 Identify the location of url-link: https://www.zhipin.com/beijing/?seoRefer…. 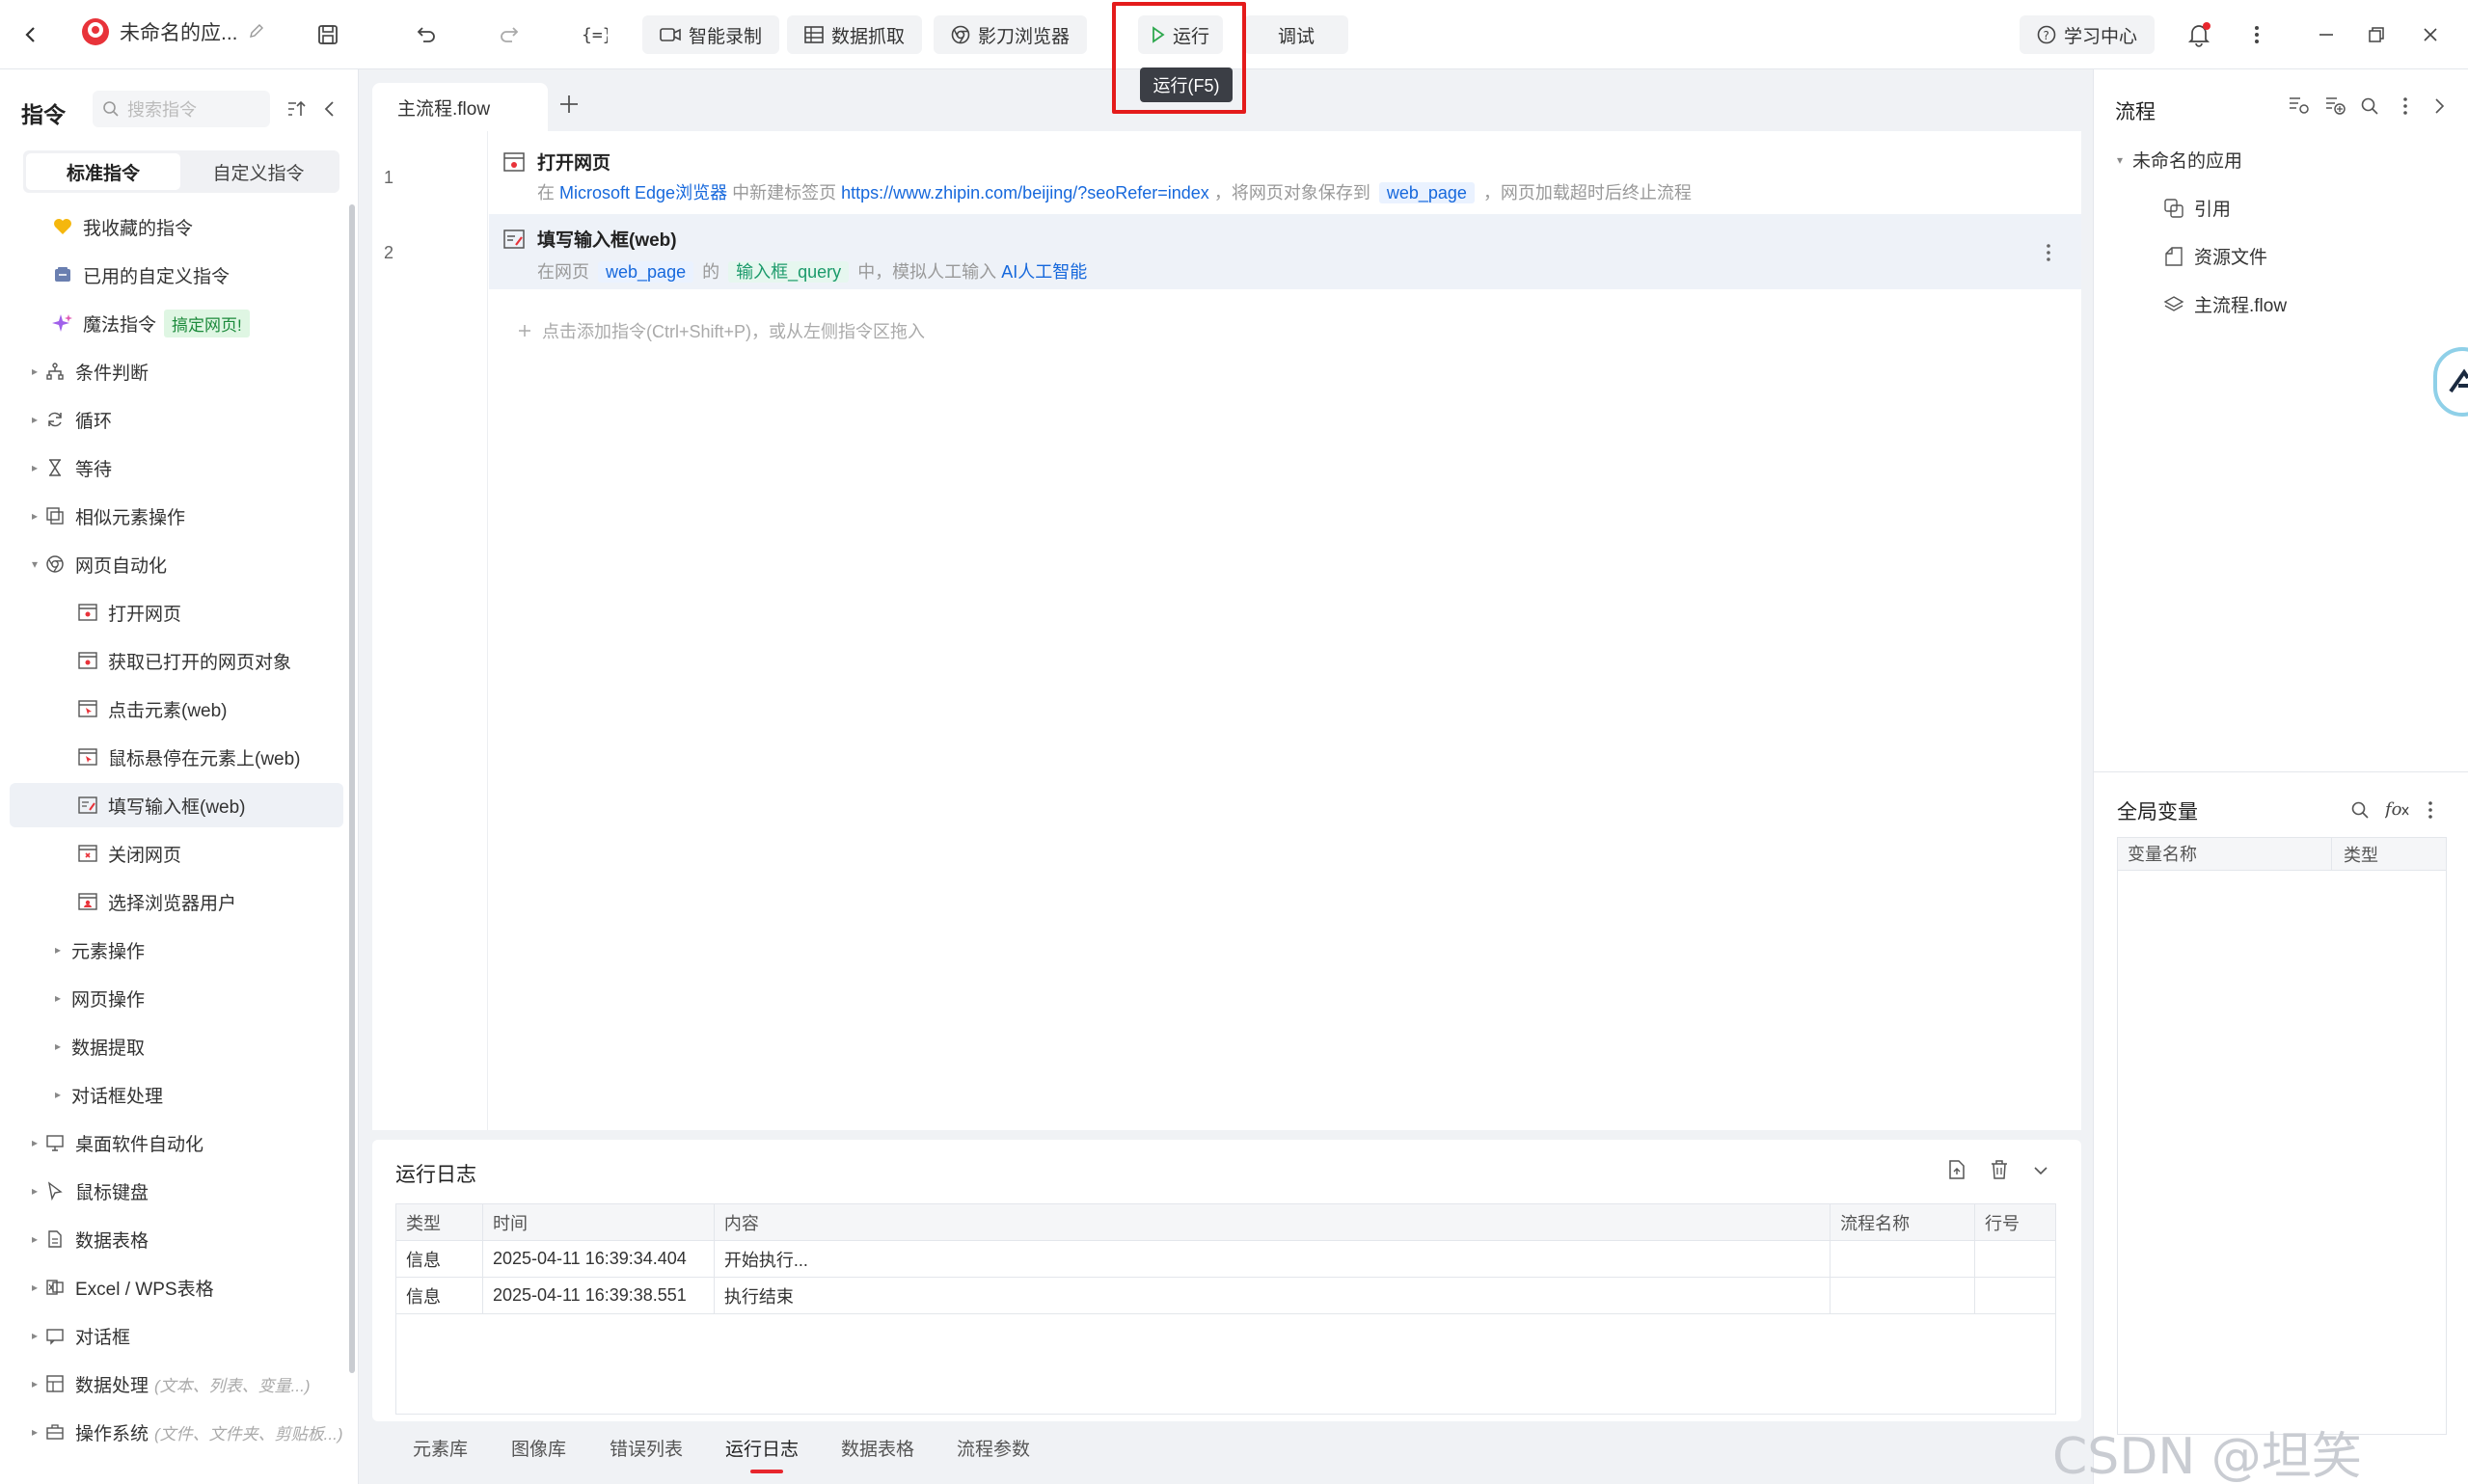
(1025, 192).